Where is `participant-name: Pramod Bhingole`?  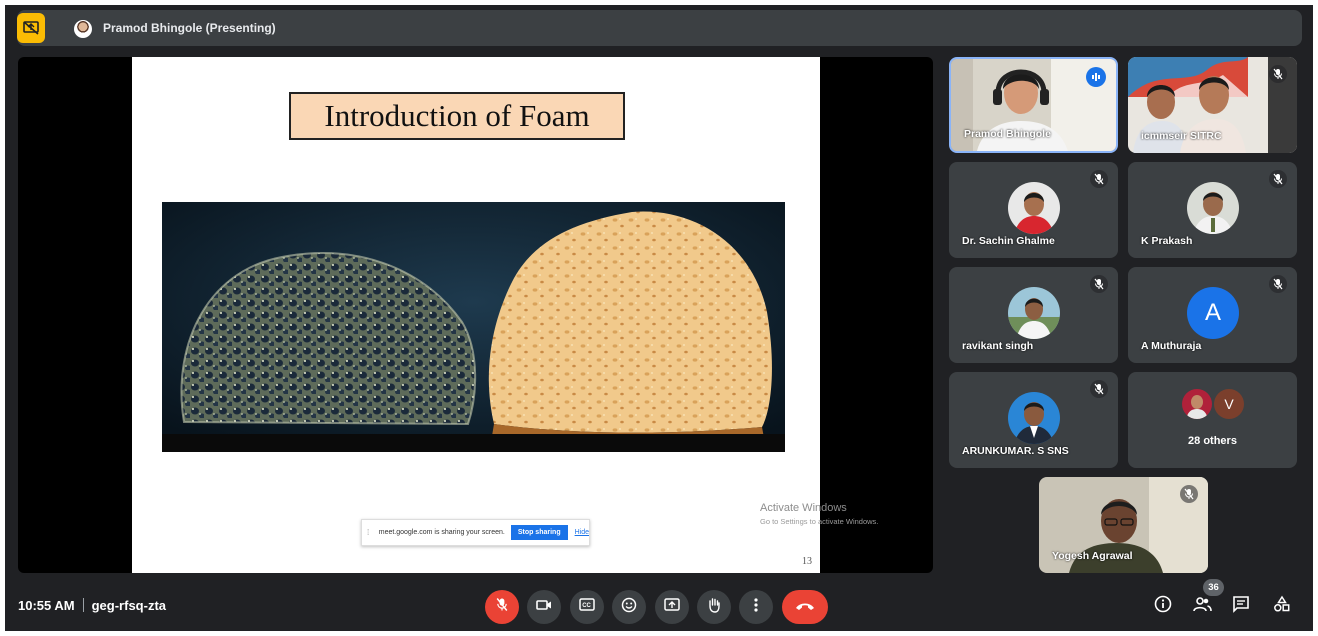 participant-name: Pramod Bhingole is located at coordinates (1007, 134).